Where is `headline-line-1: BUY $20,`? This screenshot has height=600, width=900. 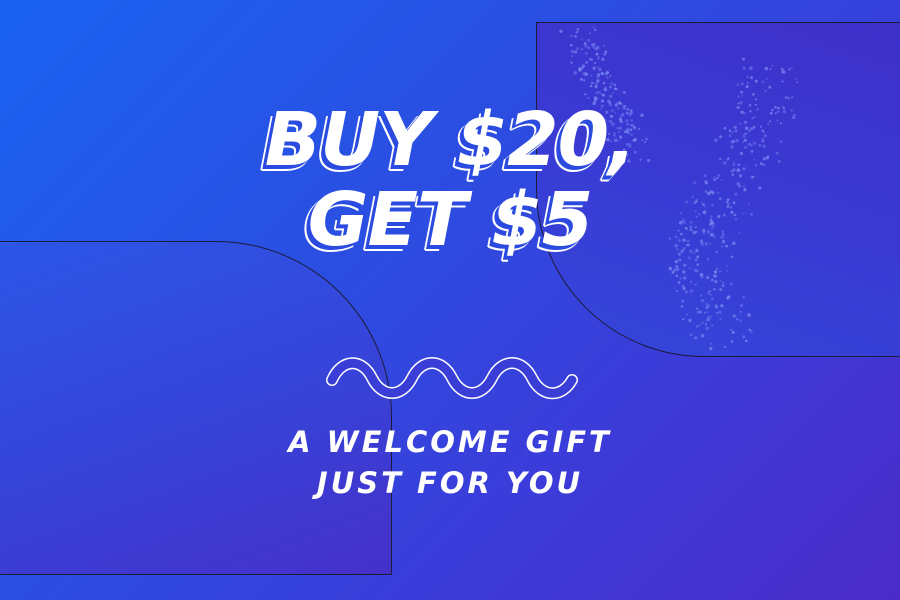
headline-line-1: BUY $20, is located at coordinates (450, 140).